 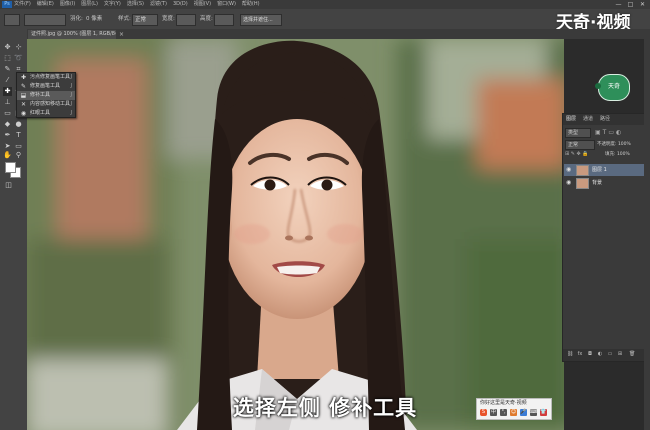 I want to click on shape-tool-icon: ▭, so click(x=18, y=146).